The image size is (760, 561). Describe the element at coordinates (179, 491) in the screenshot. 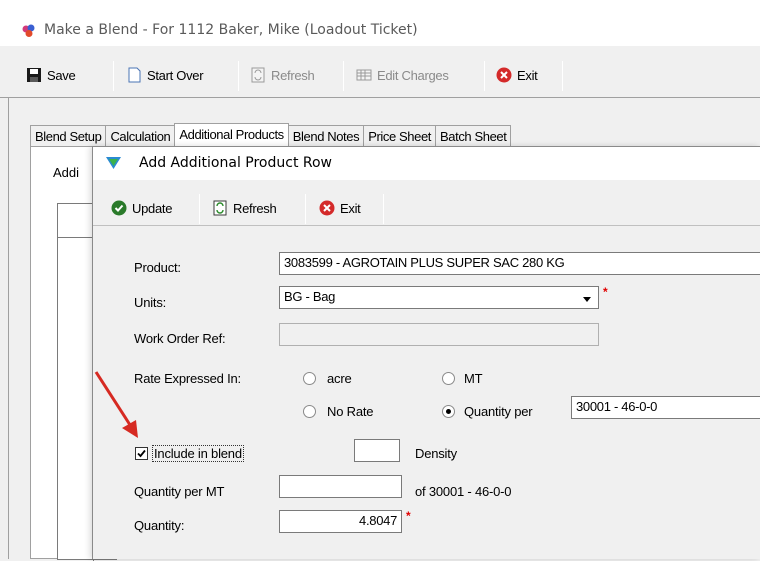

I see `quantity-per-mt-label: Quantity per MT` at that location.